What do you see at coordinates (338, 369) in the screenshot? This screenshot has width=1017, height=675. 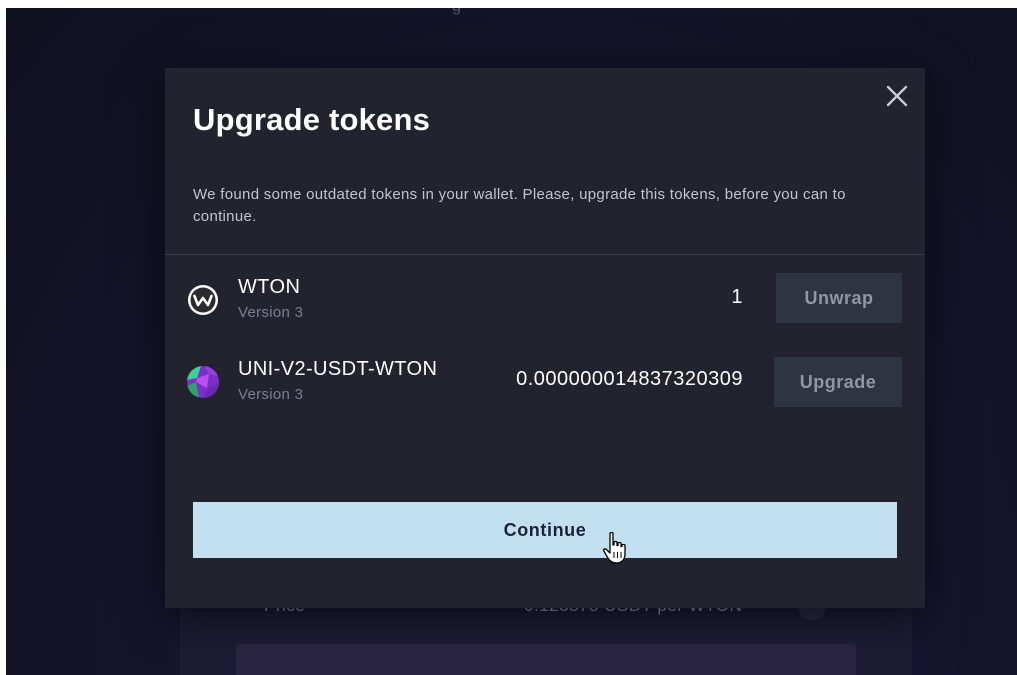 I see `token-name: UNI-V2-USDT-WTON` at bounding box center [338, 369].